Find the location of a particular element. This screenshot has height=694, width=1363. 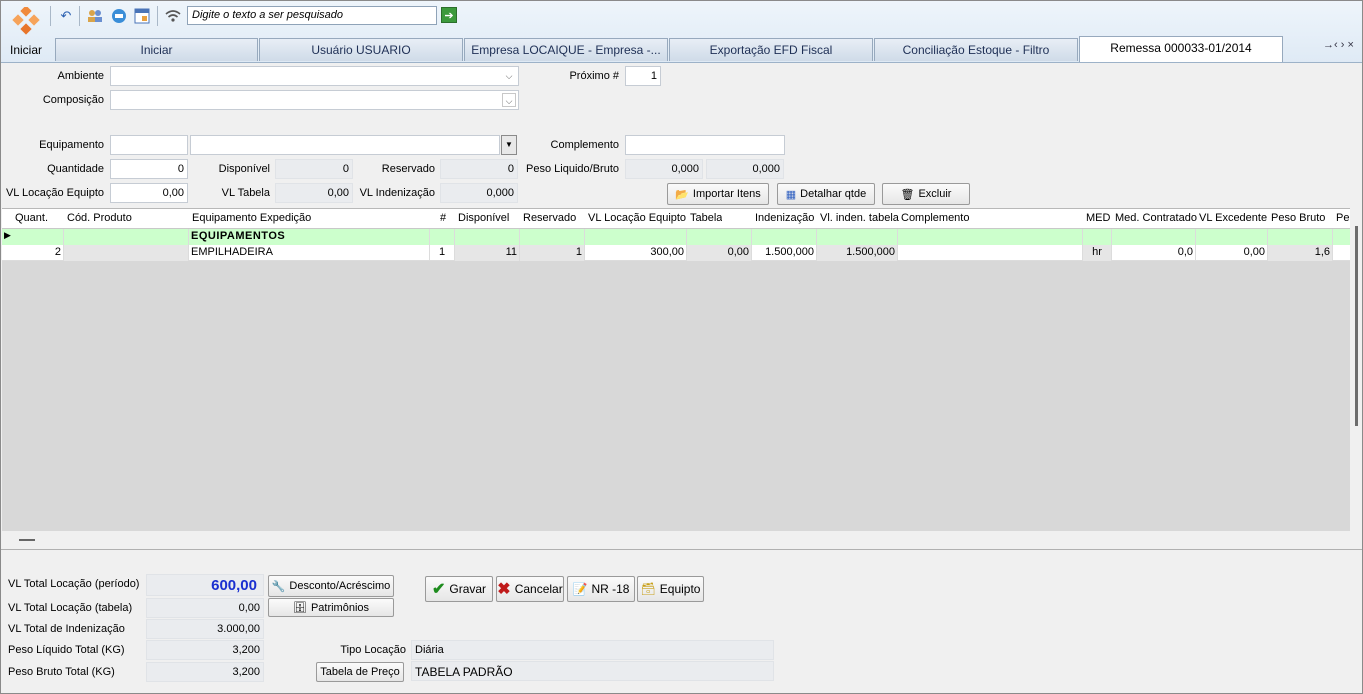

tab-iniciar: Iniciar is located at coordinates (156, 49).